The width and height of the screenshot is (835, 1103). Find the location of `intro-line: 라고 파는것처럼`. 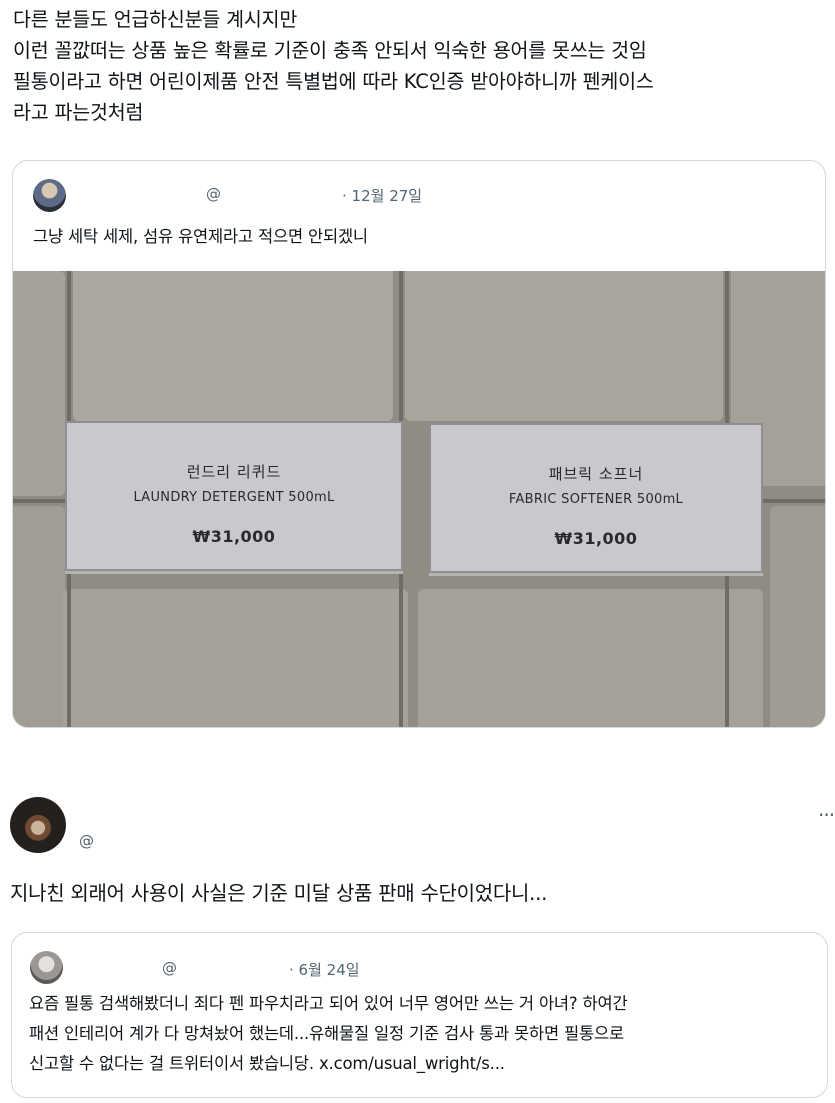

intro-line: 라고 파는것처럼 is located at coordinates (78, 112).